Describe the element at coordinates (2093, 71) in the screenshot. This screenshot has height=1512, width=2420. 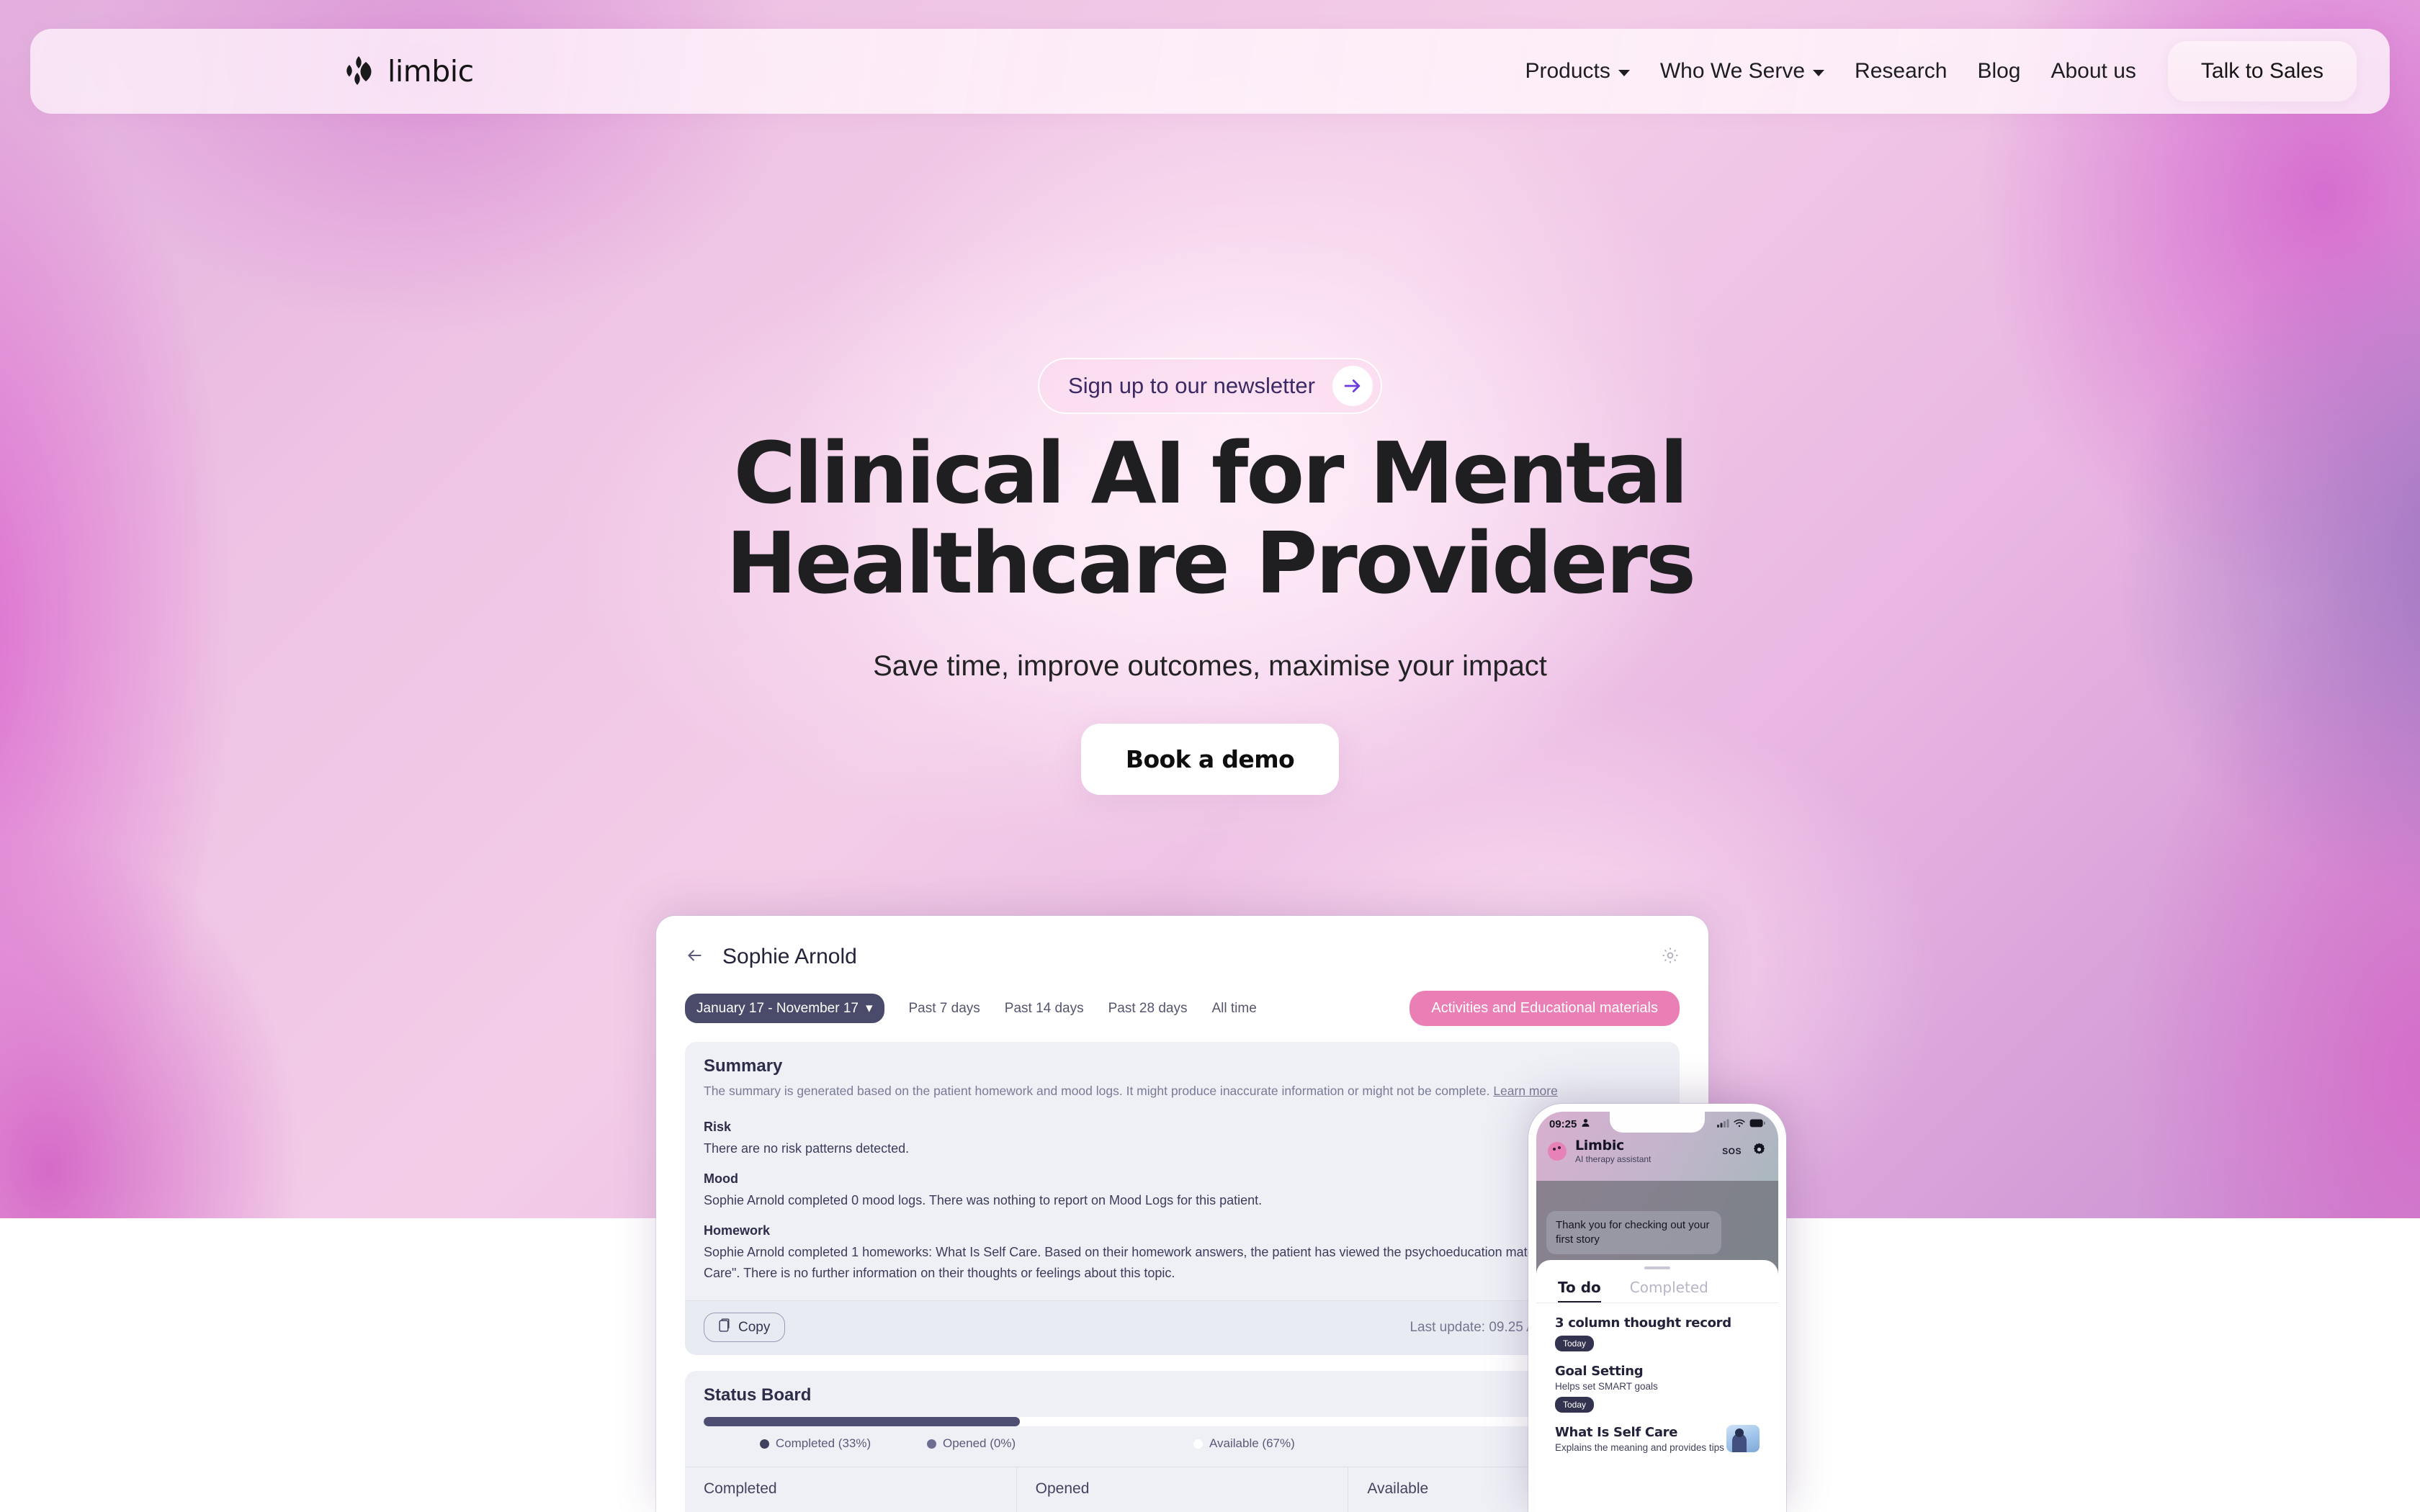
I see `nav-item-about-us: About us` at that location.